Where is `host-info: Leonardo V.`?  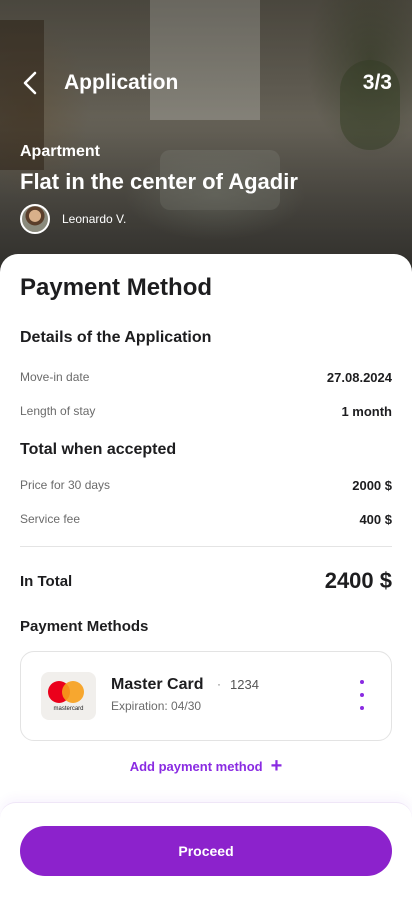
host-info: Leonardo V. is located at coordinates (73, 219).